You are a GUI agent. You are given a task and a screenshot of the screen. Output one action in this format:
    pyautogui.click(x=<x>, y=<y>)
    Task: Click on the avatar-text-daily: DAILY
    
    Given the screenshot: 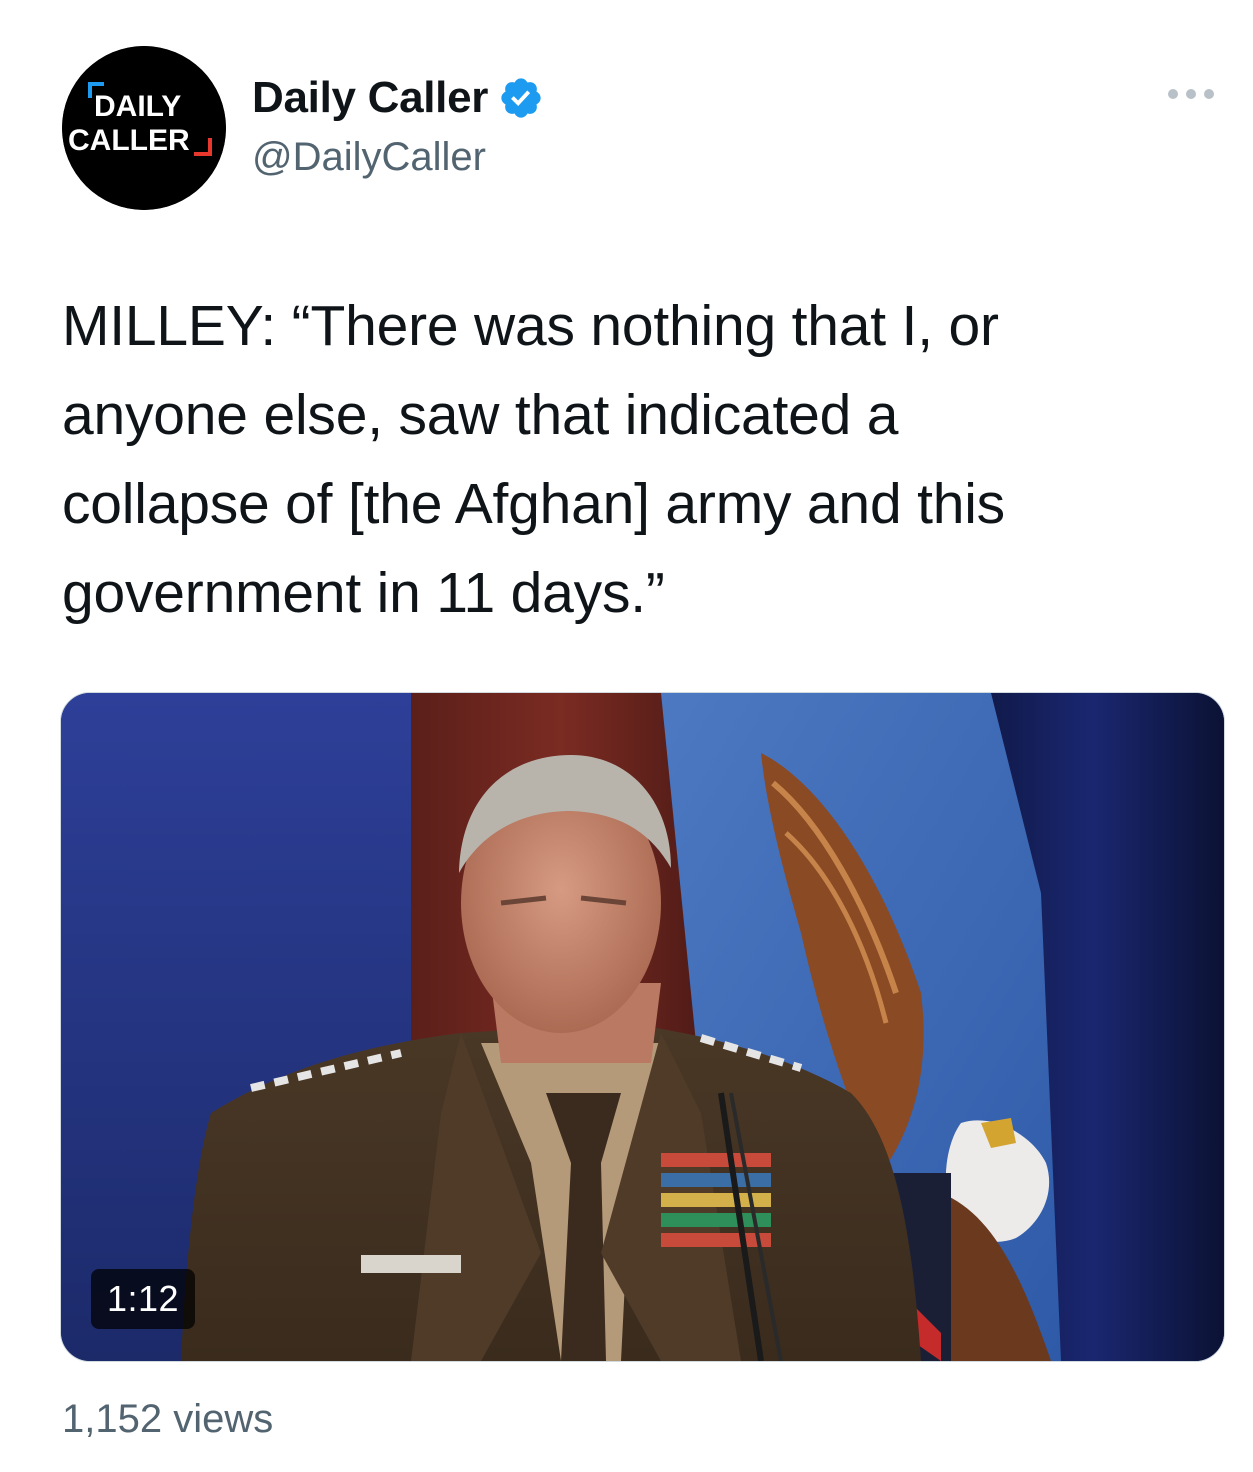 What is the action you would take?
    pyautogui.click(x=137, y=106)
    